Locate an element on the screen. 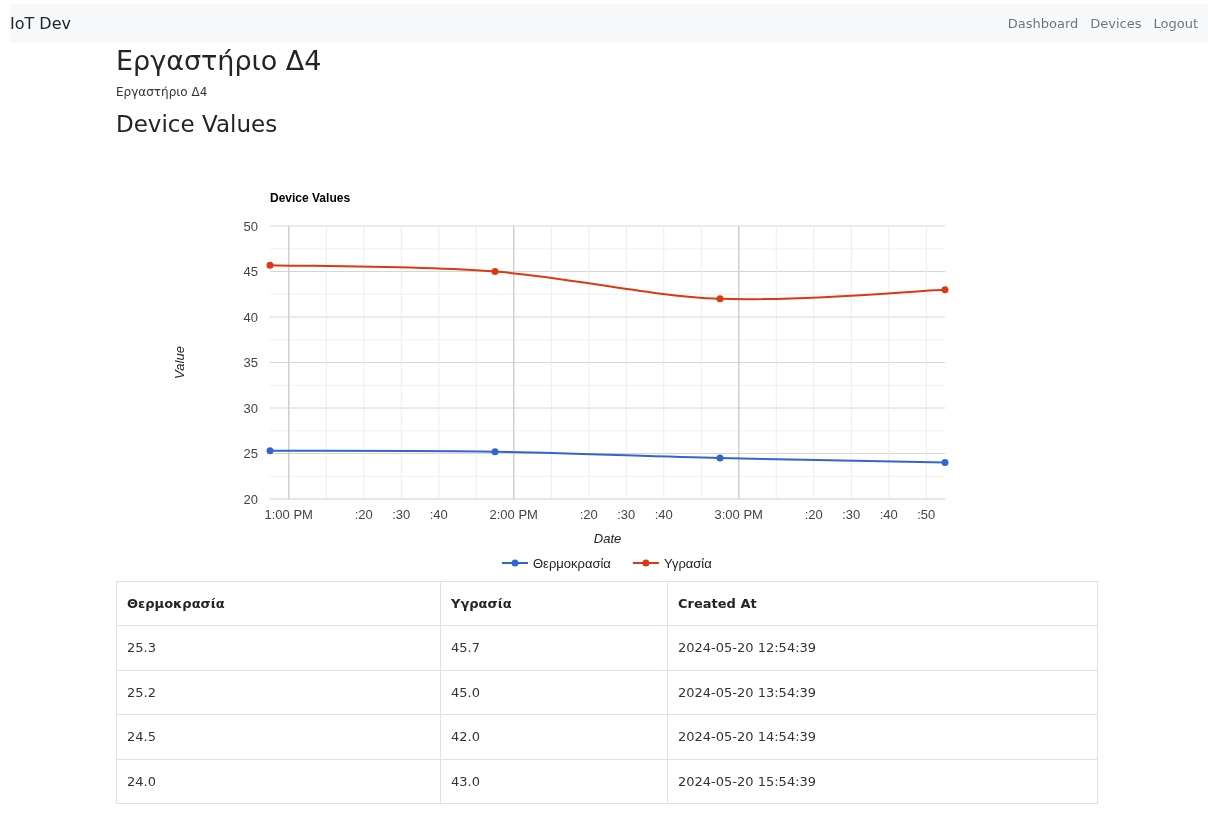 This screenshot has width=1208, height=814. table-cell: 24.0 is located at coordinates (278, 781).